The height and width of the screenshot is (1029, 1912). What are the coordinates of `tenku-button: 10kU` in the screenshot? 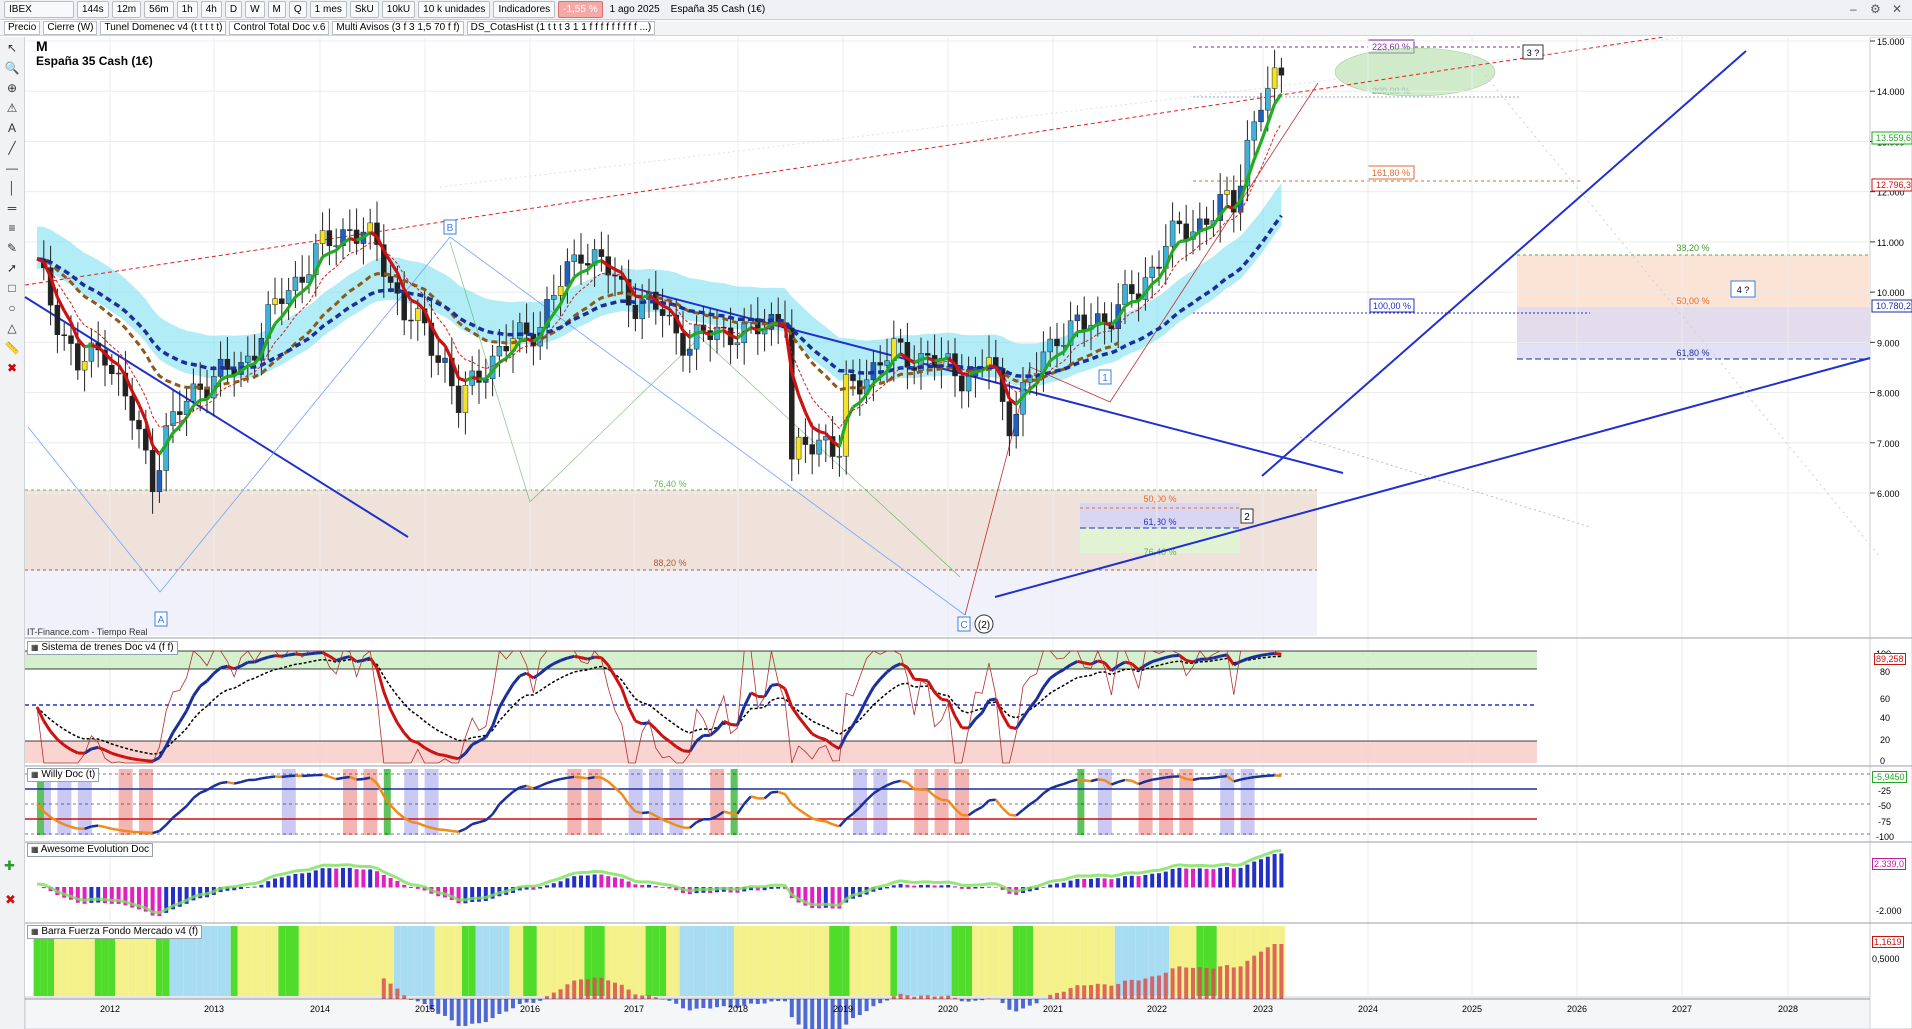 It's located at (398, 9).